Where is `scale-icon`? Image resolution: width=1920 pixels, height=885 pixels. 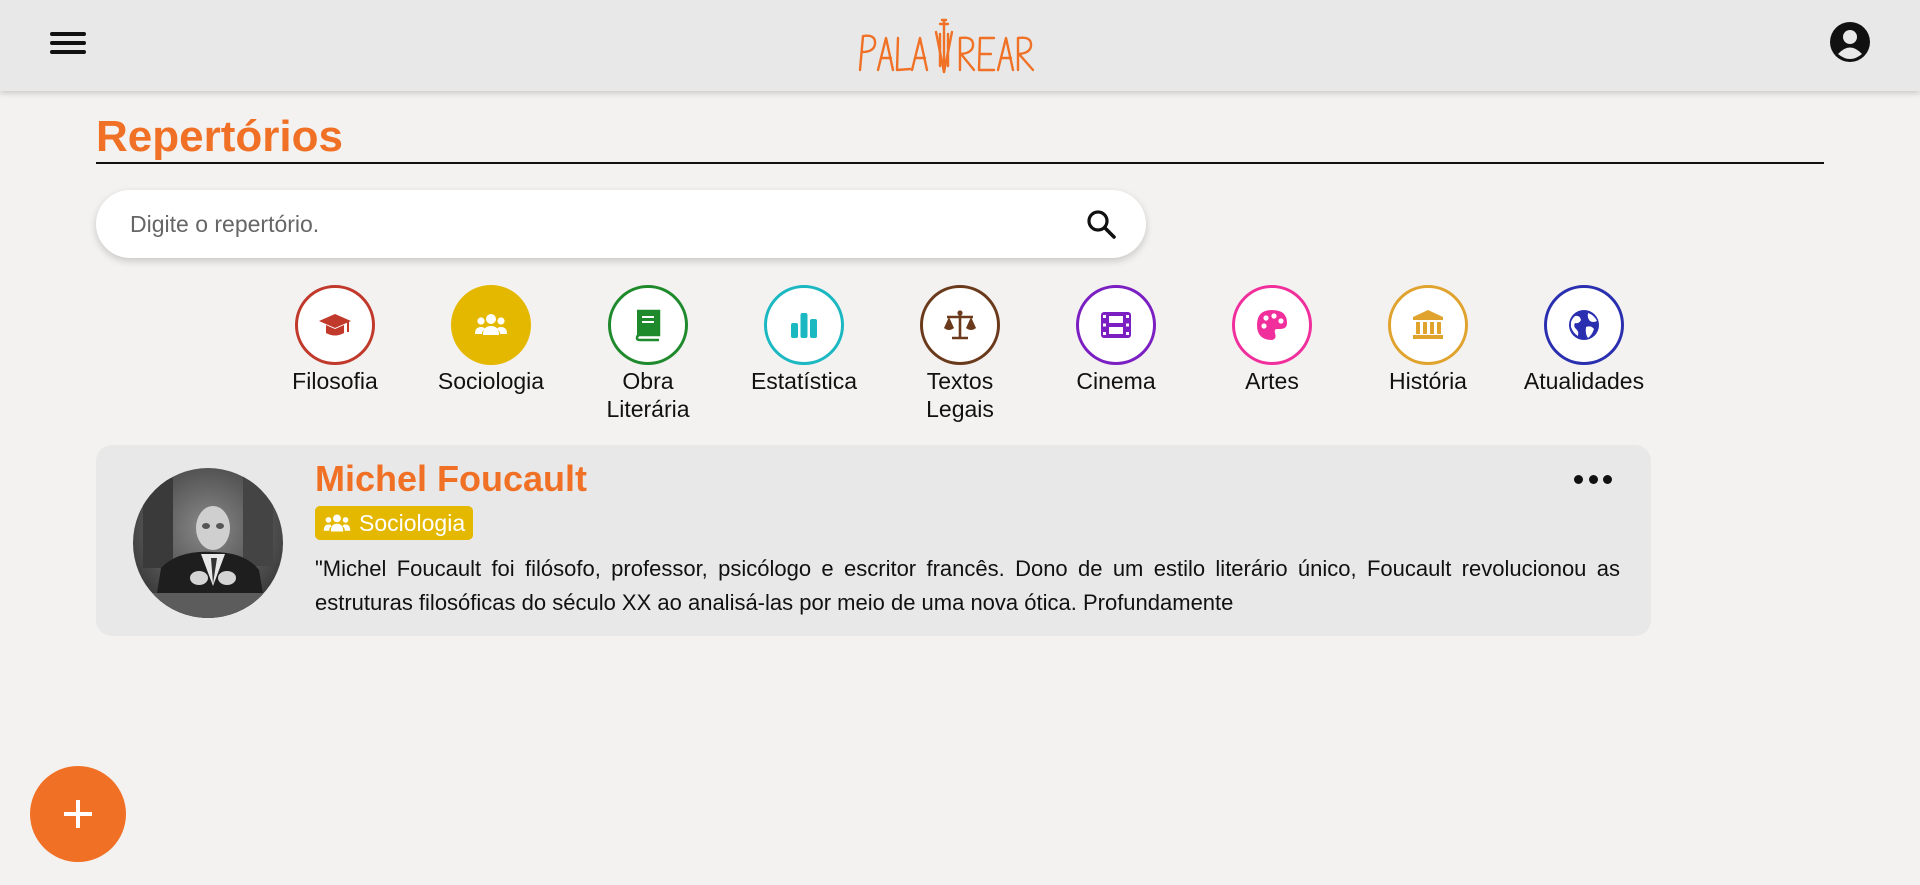
scale-icon is located at coordinates (960, 325).